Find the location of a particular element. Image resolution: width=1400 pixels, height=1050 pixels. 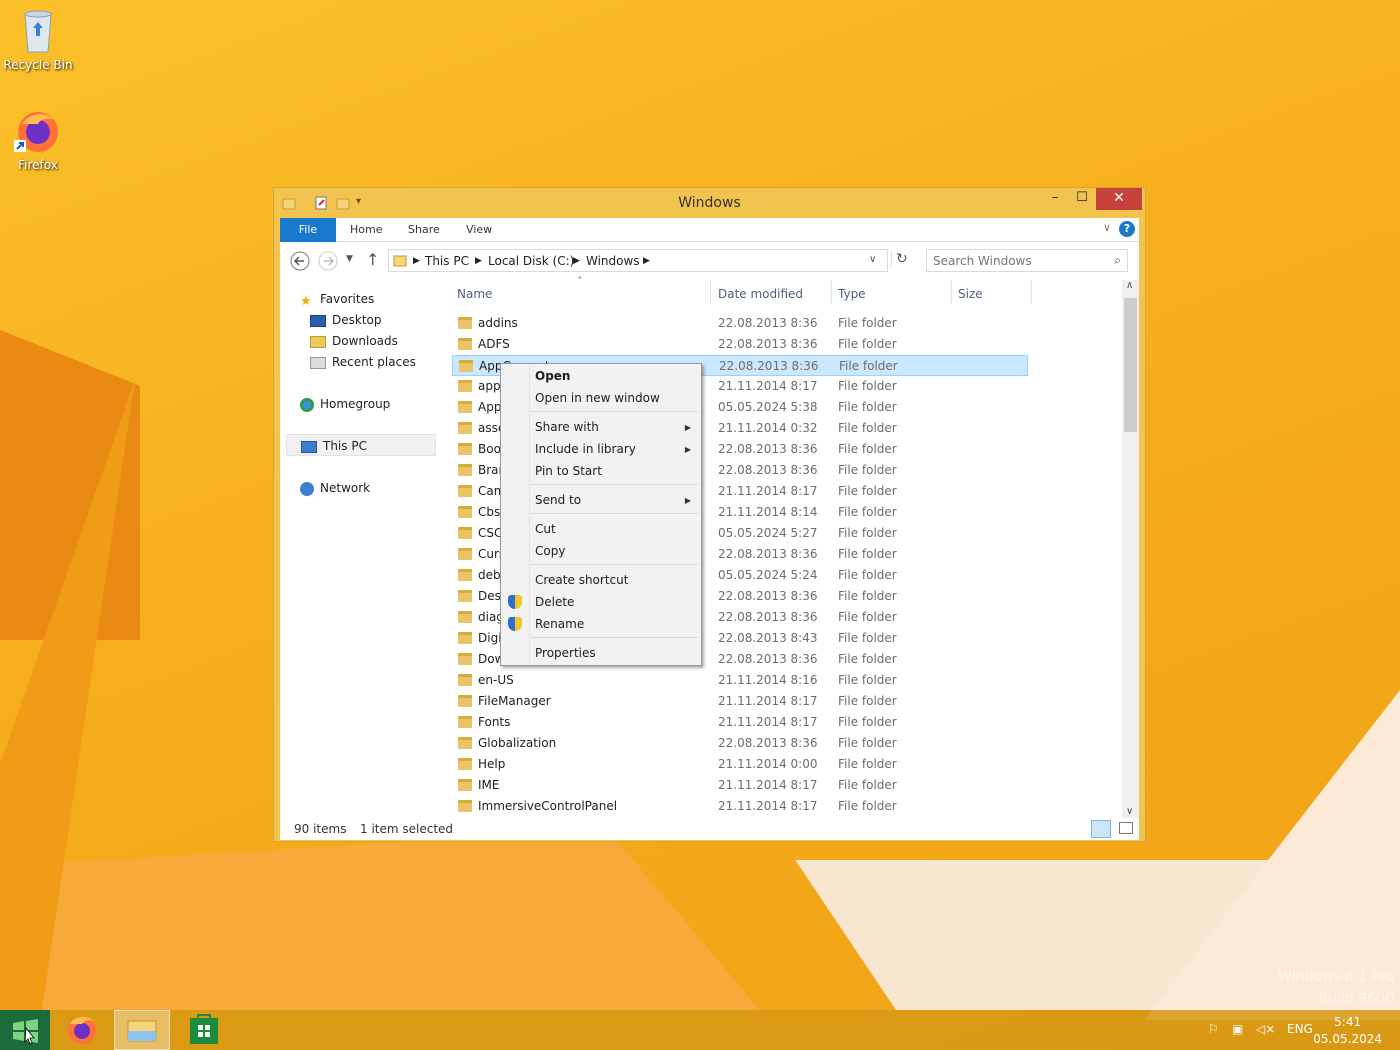

table-row: addins 22.08.2013 8:36 File folder is located at coordinates (740, 323).